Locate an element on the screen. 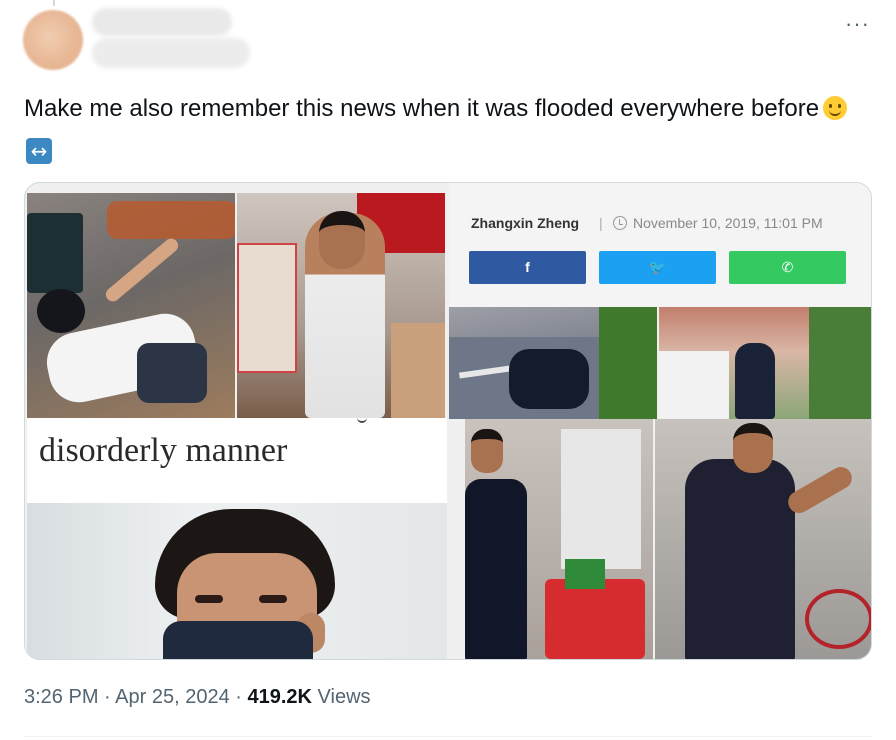 The image size is (896, 740). views-label: Views is located at coordinates (341, 697).